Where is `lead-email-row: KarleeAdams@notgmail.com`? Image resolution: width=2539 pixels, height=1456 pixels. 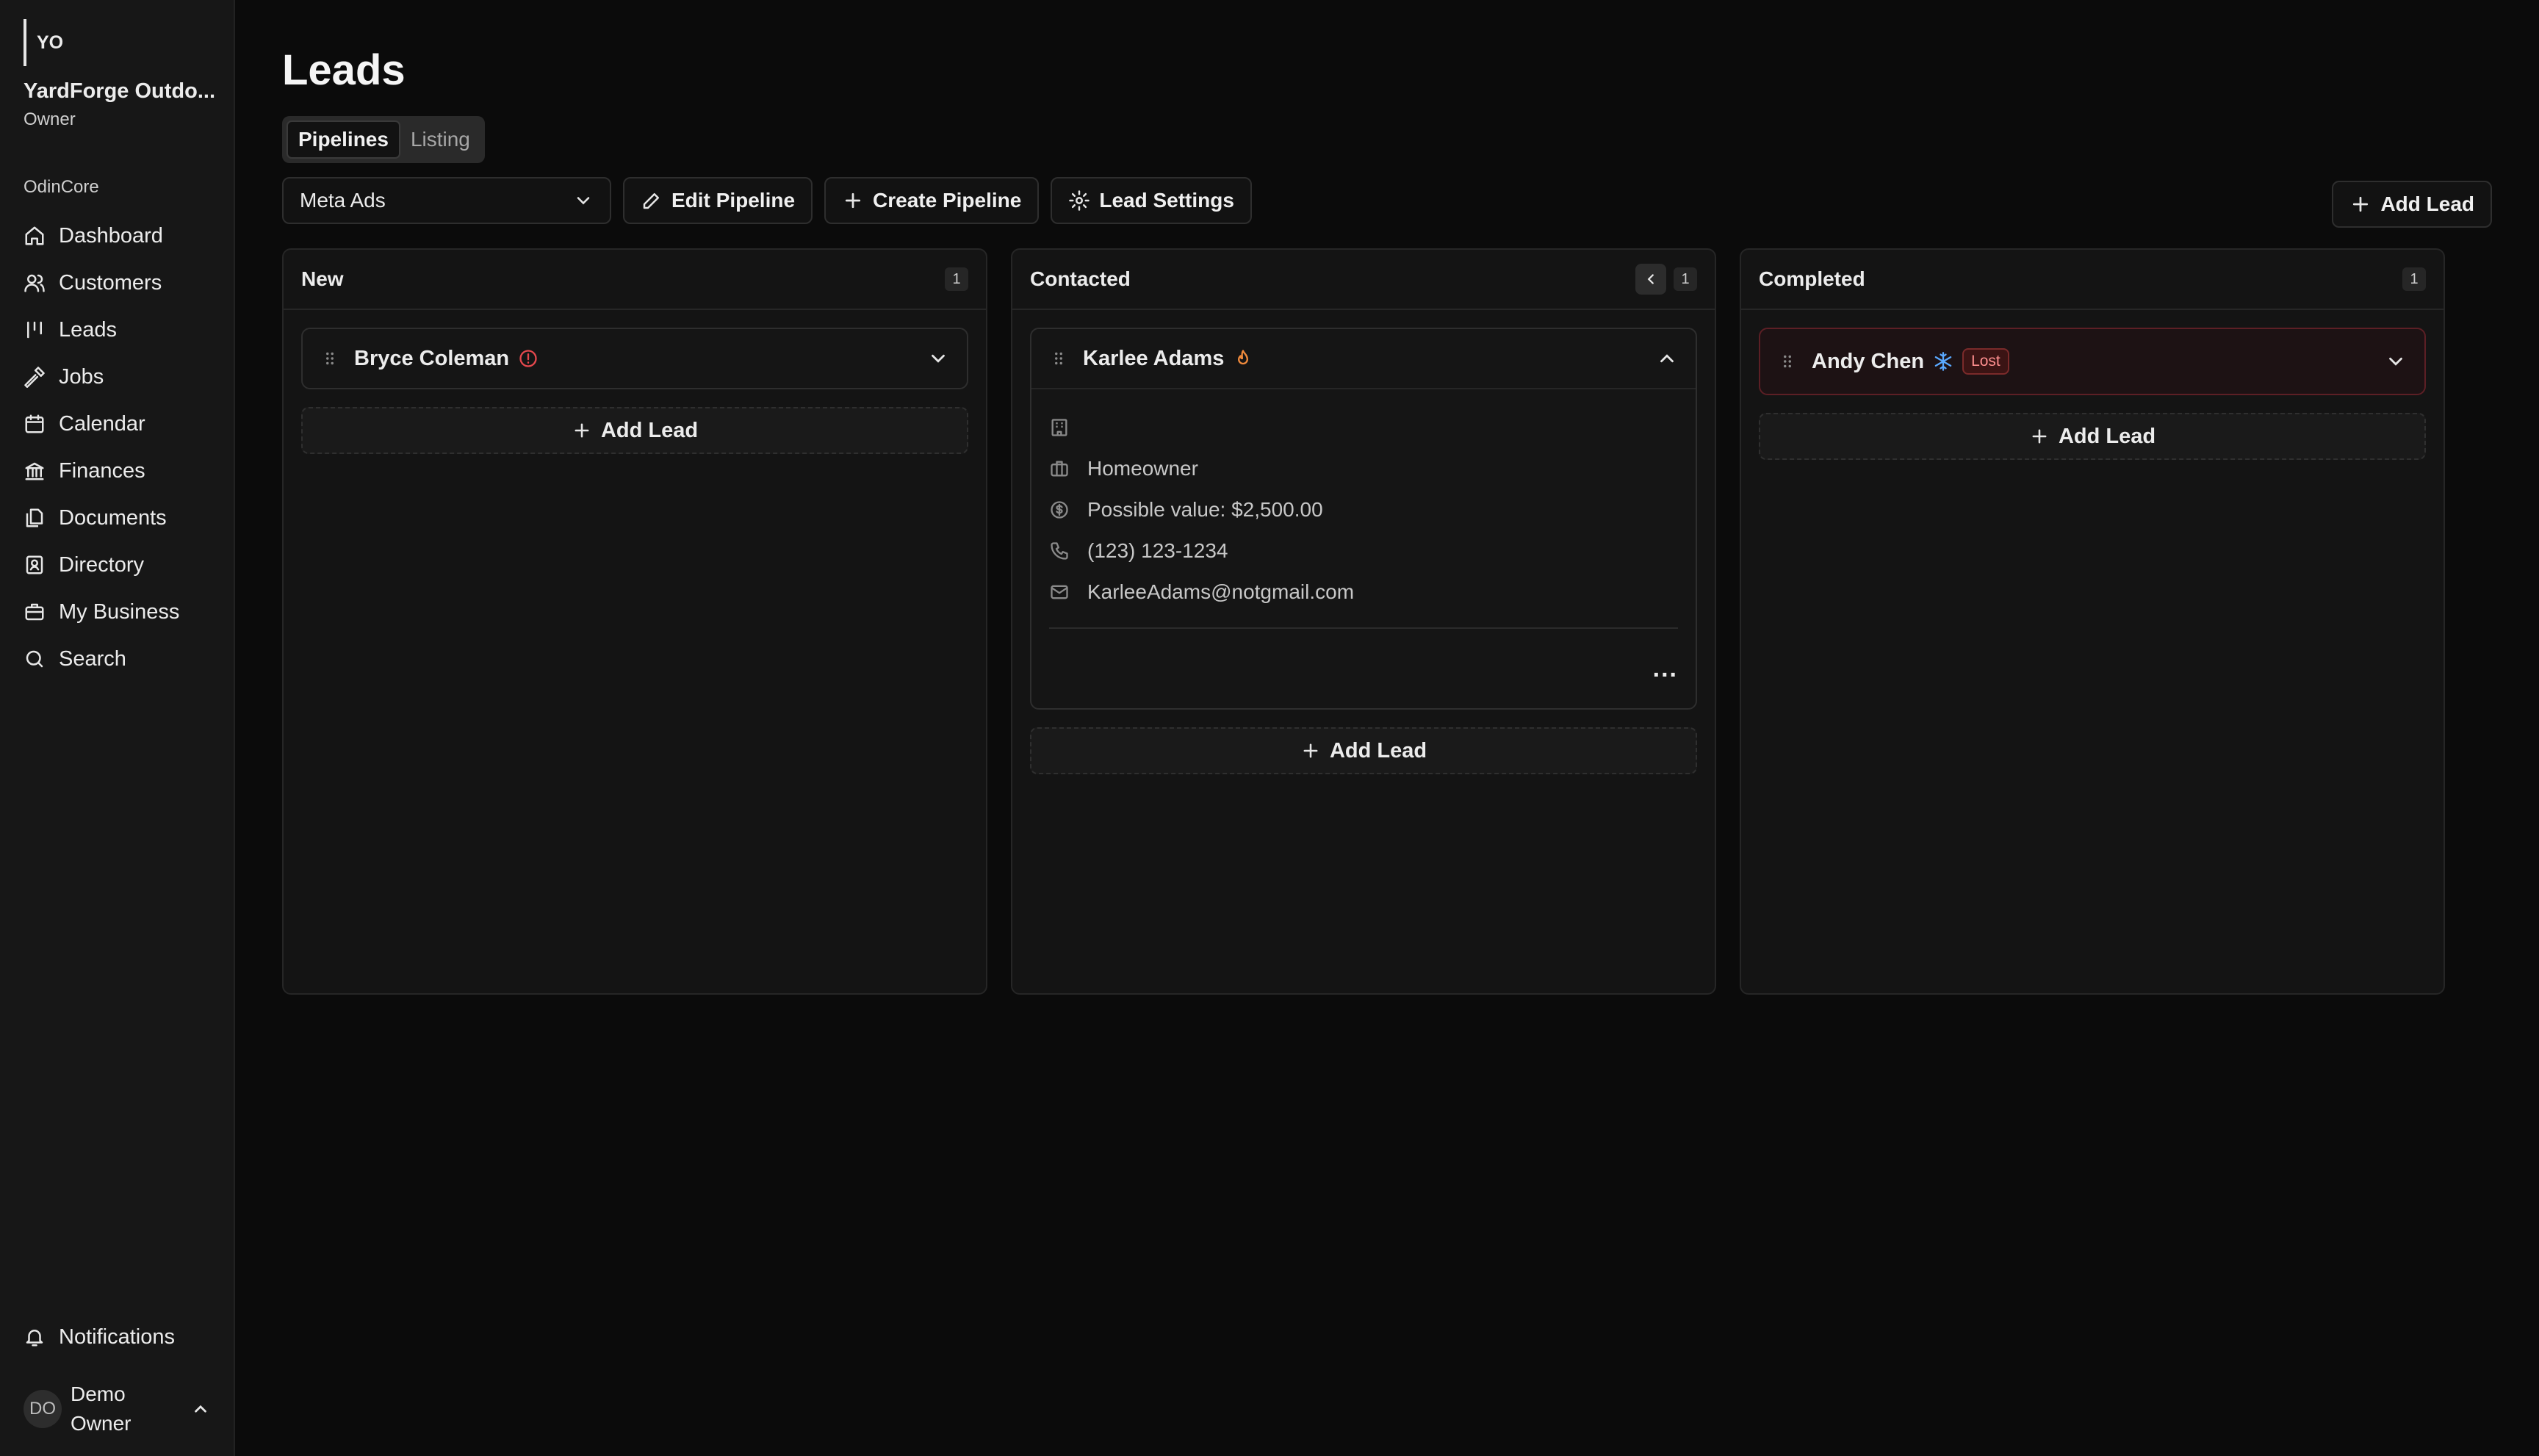
lead-email-row: KarleeAdams@notgmail.com is located at coordinates (1363, 592).